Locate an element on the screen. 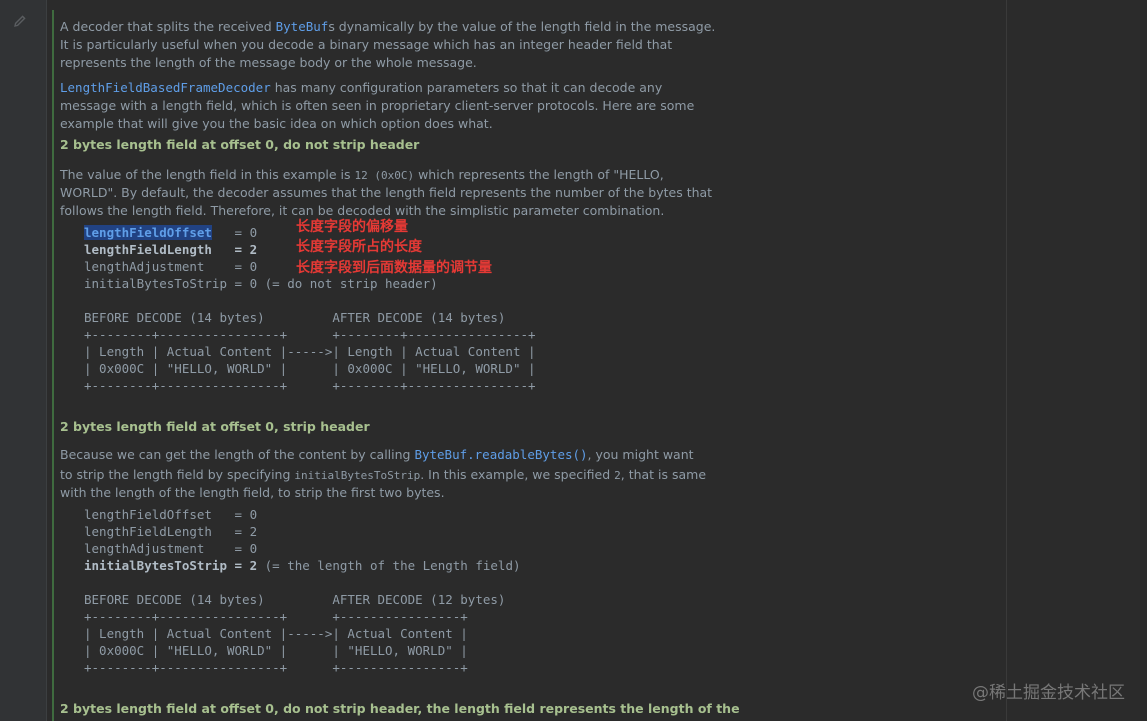  code-text: lengthFieldLength = 2 is located at coordinates (171, 531).